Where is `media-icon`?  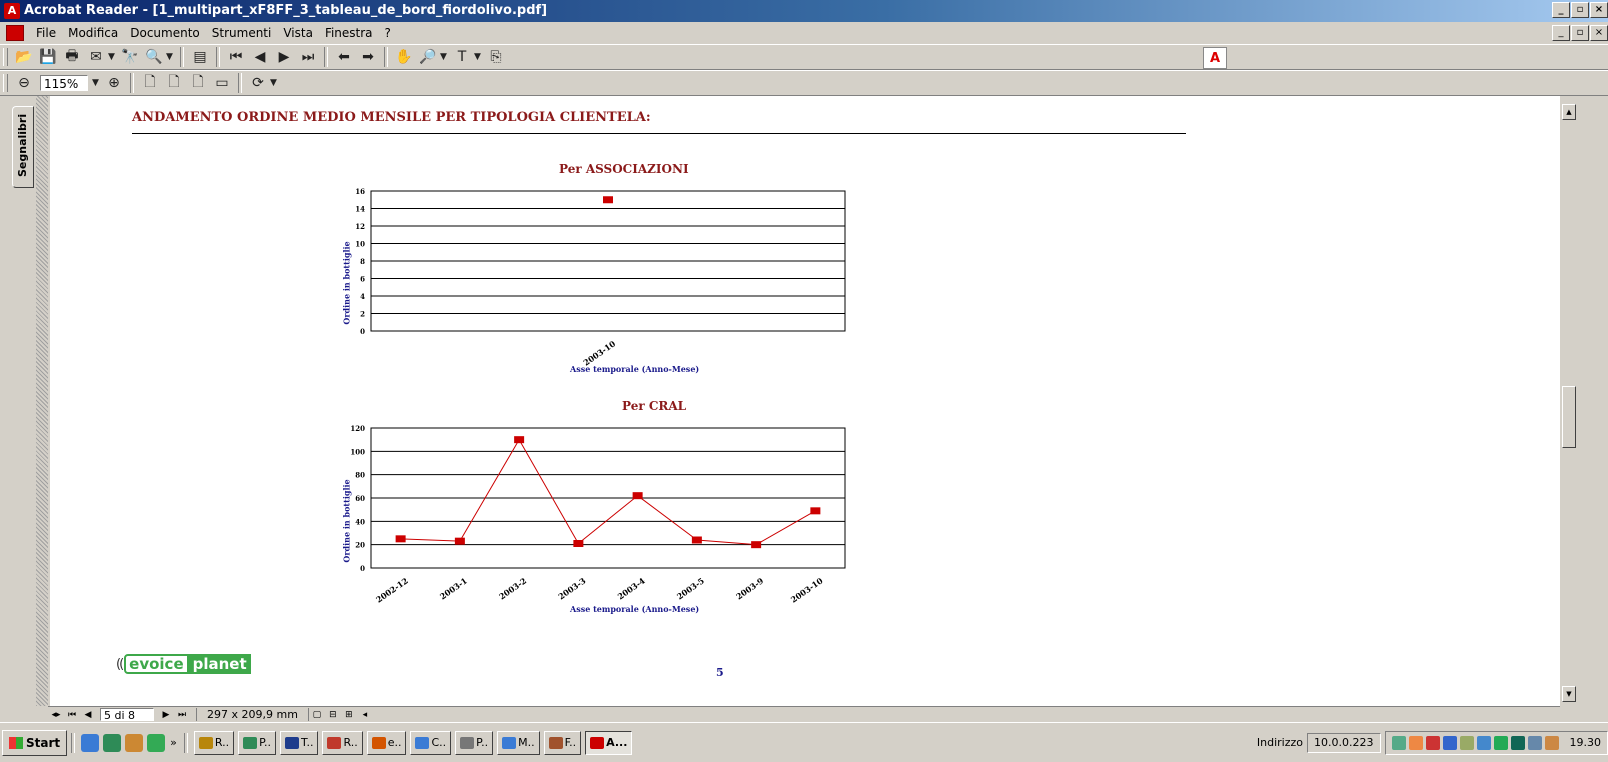 media-icon is located at coordinates (134, 742).